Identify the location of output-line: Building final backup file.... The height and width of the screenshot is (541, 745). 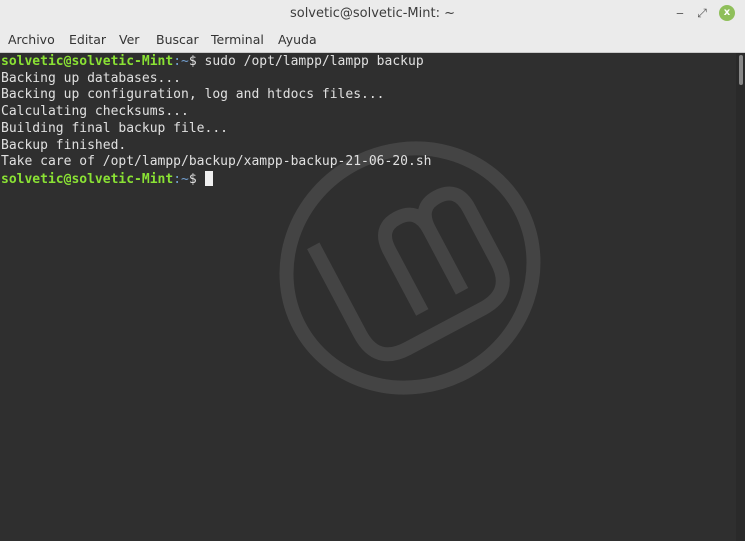
(114, 128).